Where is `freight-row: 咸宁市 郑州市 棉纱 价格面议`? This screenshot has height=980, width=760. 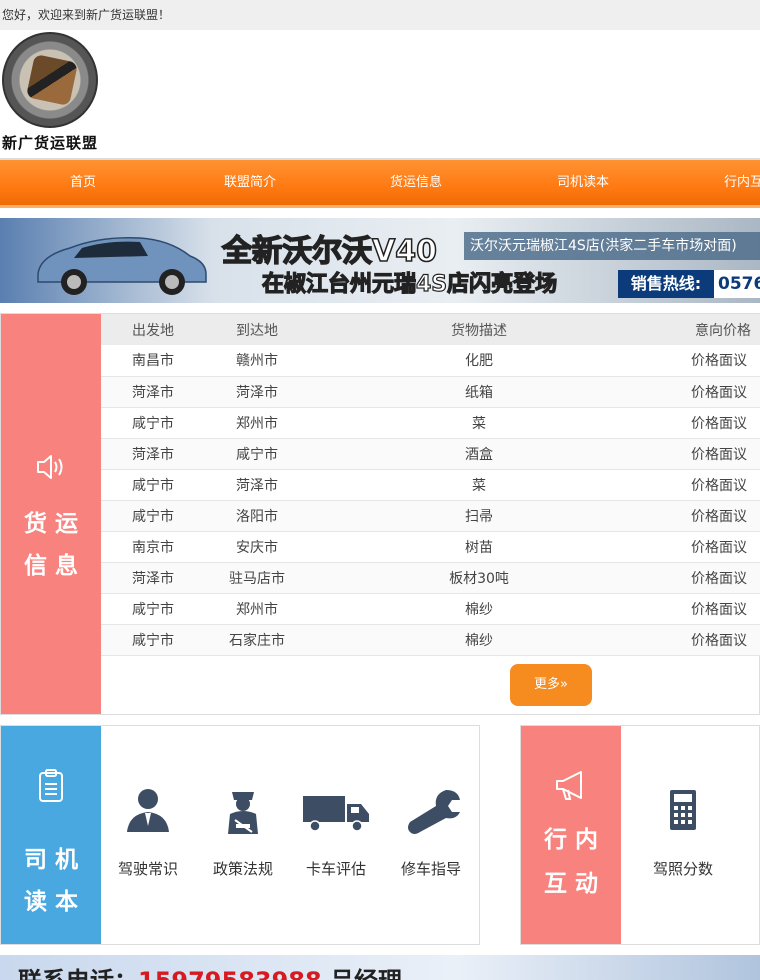 freight-row: 咸宁市 郑州市 棉纱 价格面议 is located at coordinates (430, 609).